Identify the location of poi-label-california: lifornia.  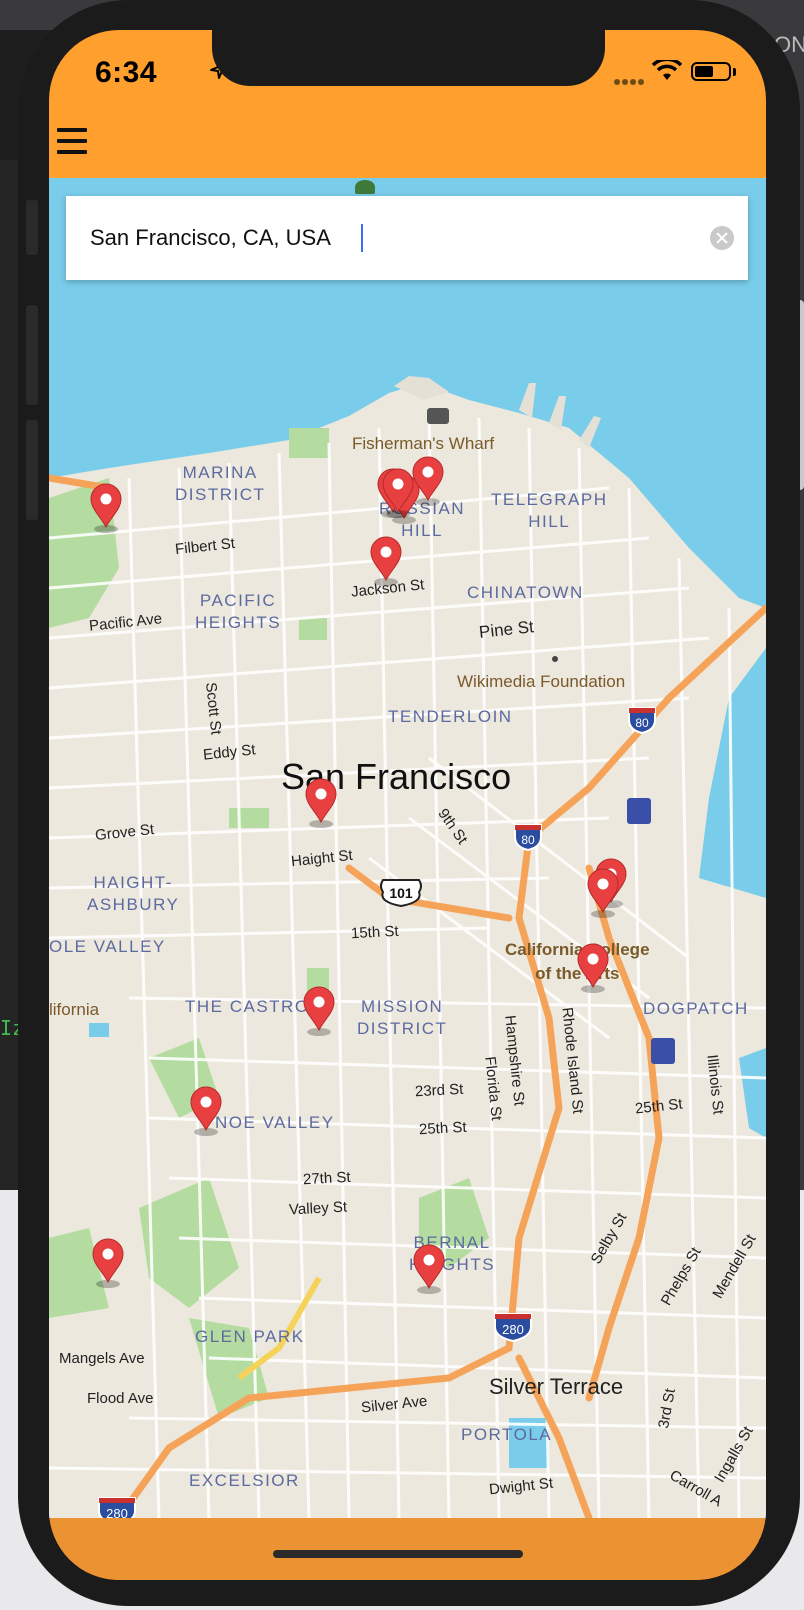
(74, 1009).